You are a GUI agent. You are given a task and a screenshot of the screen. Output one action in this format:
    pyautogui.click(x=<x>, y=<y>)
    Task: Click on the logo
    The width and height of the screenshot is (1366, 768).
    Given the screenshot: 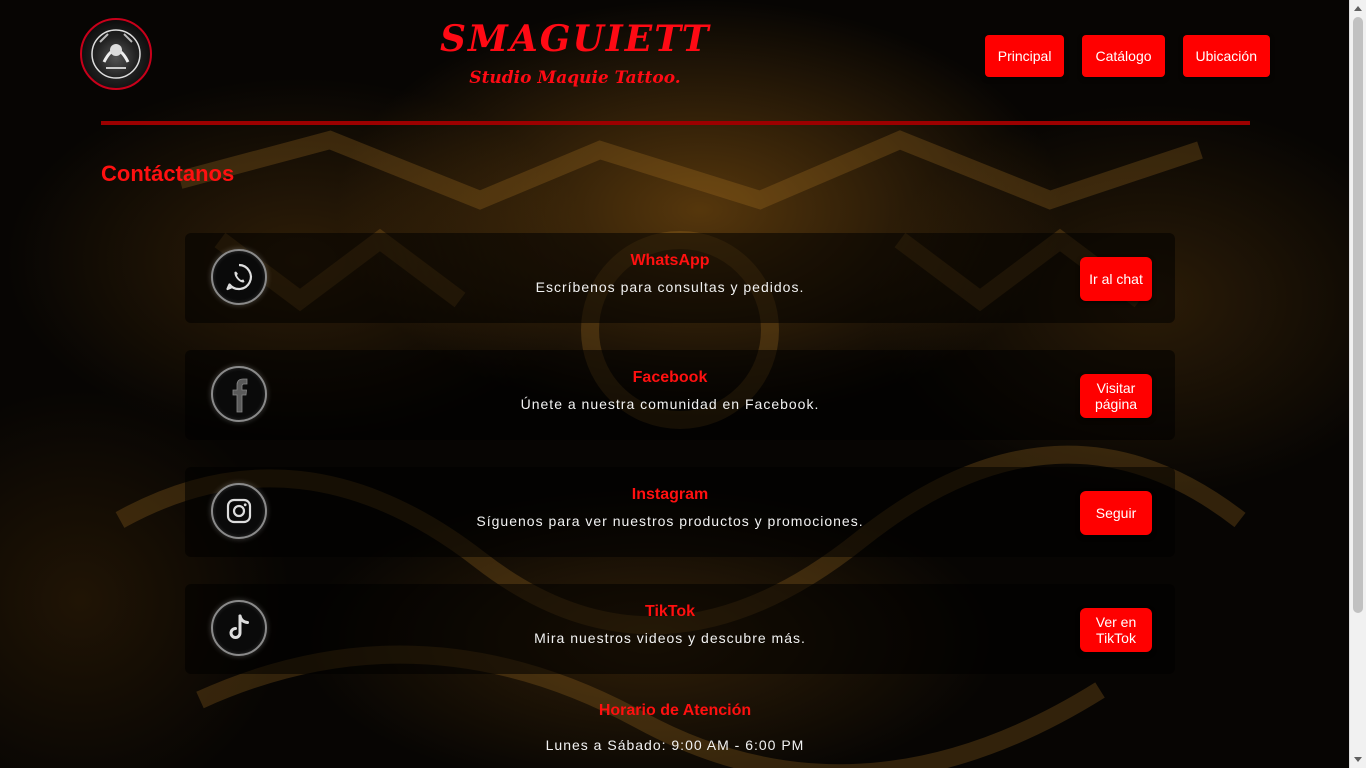 What is the action you would take?
    pyautogui.click(x=116, y=54)
    